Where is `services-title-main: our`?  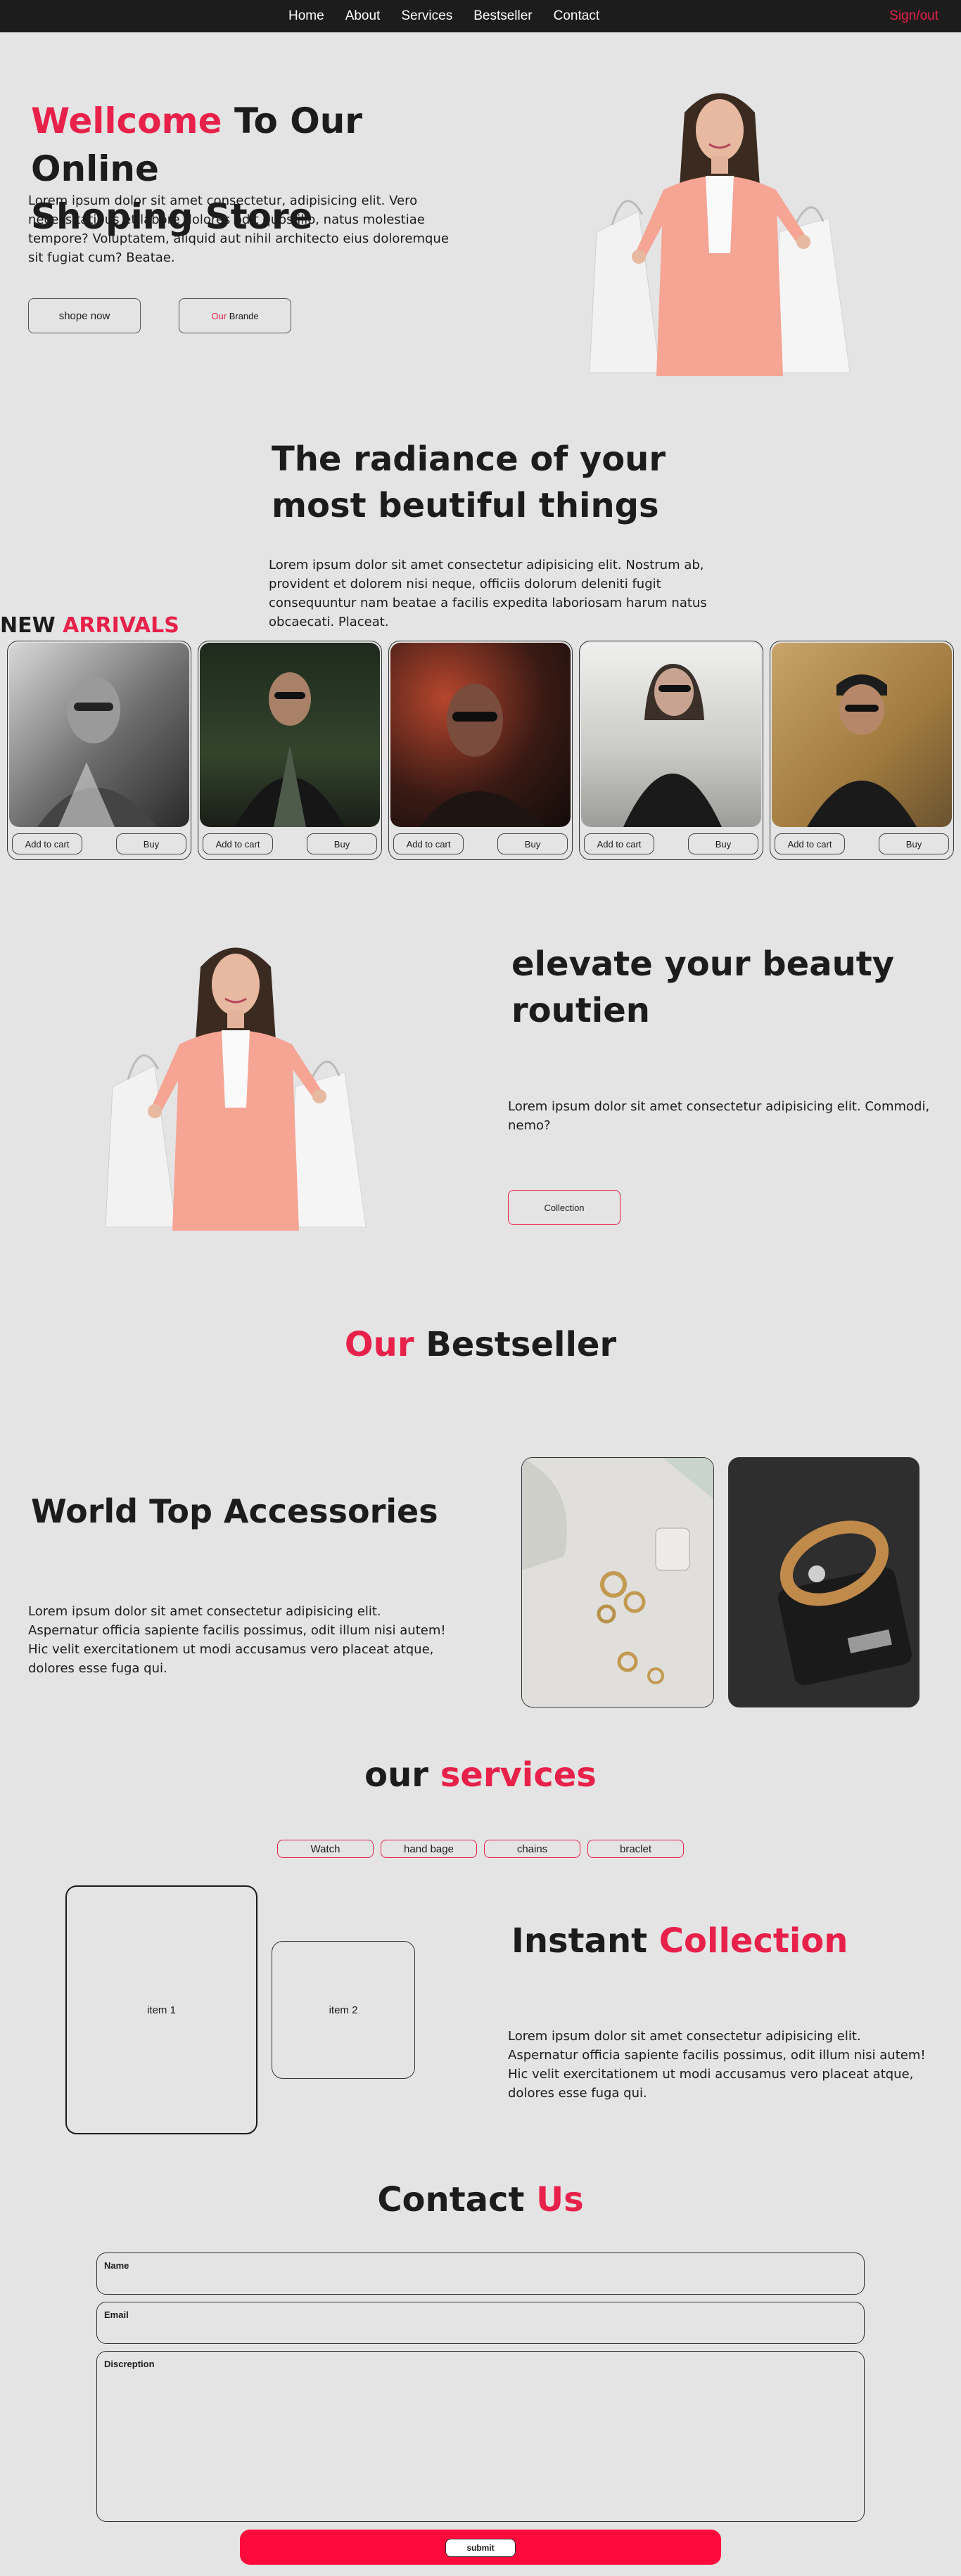 services-title-main: our is located at coordinates (396, 1775).